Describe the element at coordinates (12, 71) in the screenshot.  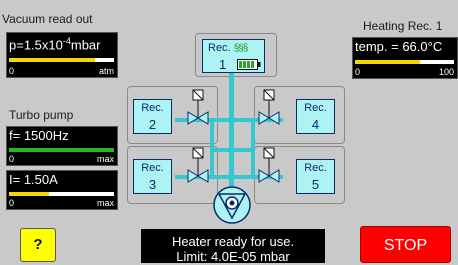
I see `vacuum-scale-min: 0` at that location.